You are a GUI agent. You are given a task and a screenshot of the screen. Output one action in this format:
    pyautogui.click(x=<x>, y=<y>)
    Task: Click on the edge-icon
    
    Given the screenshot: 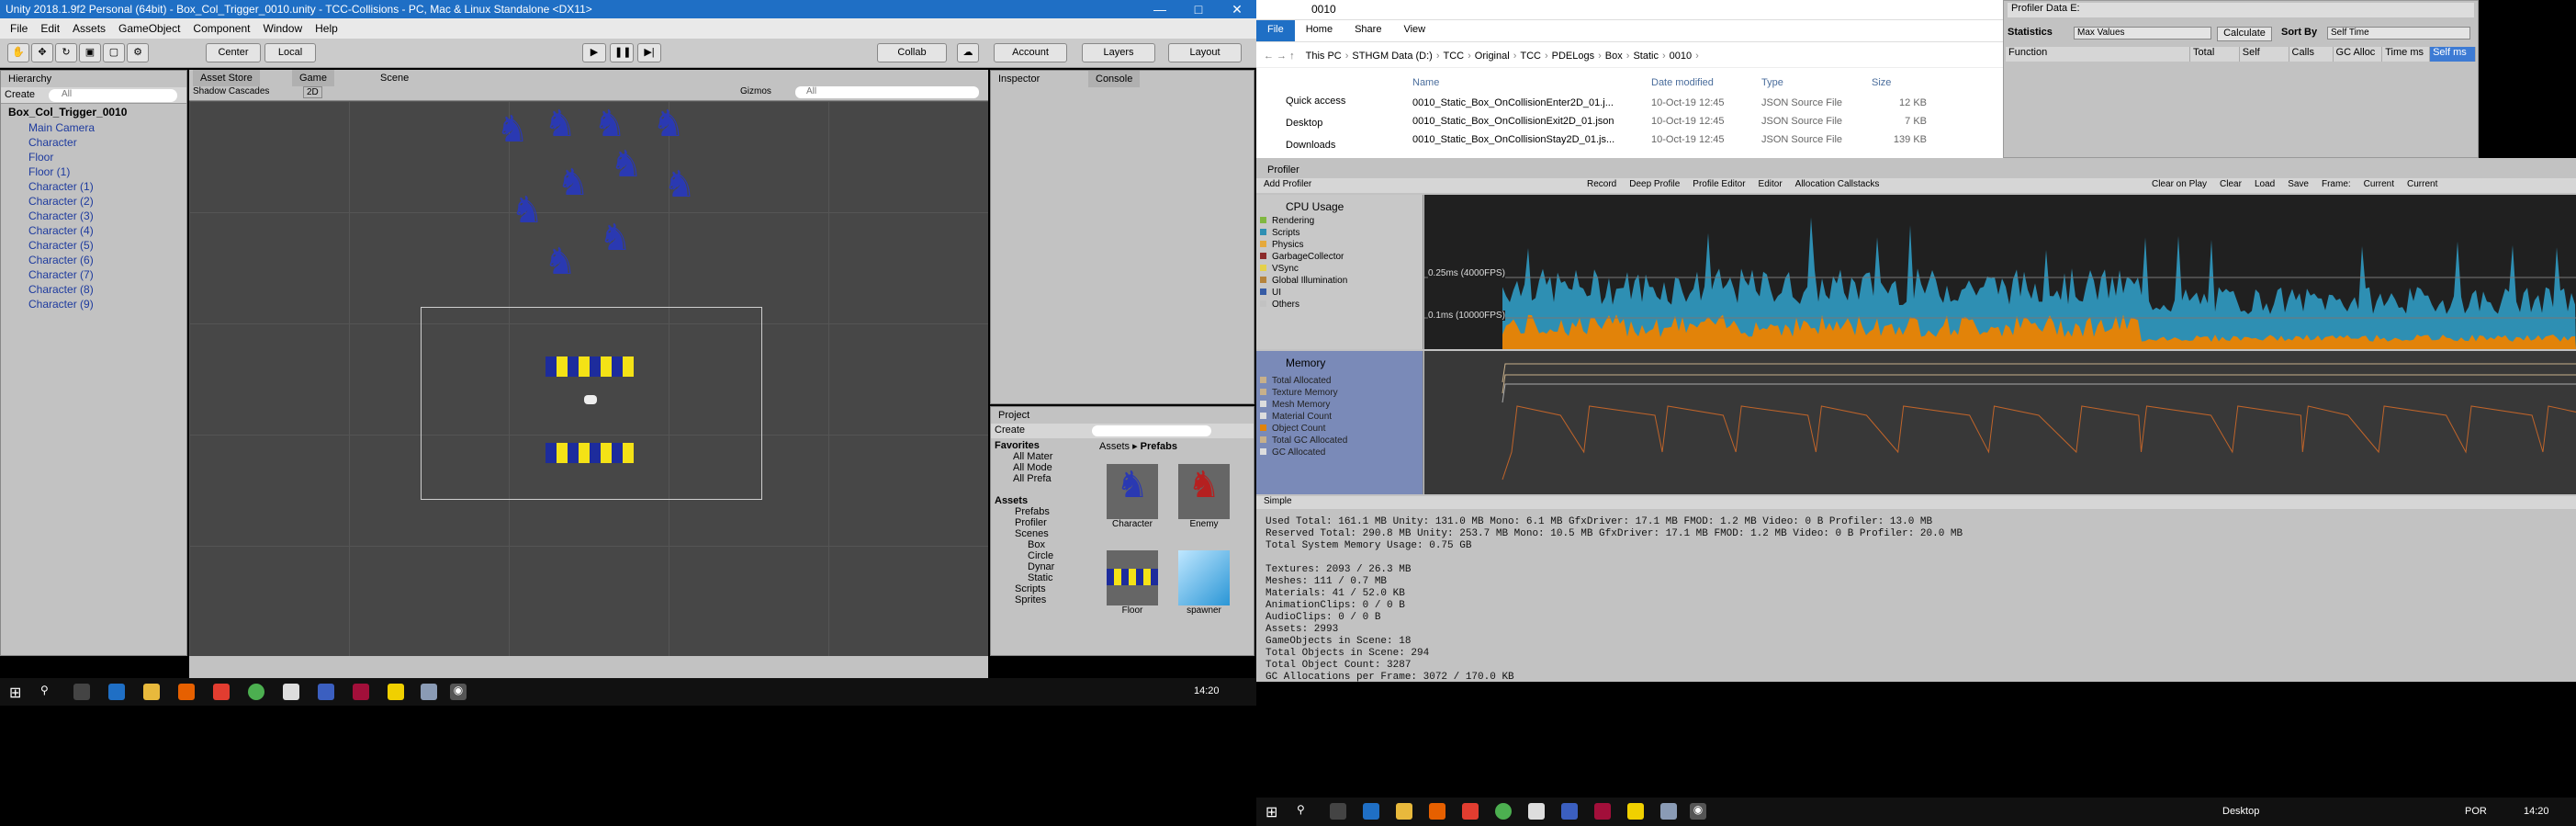 What is the action you would take?
    pyautogui.click(x=116, y=692)
    